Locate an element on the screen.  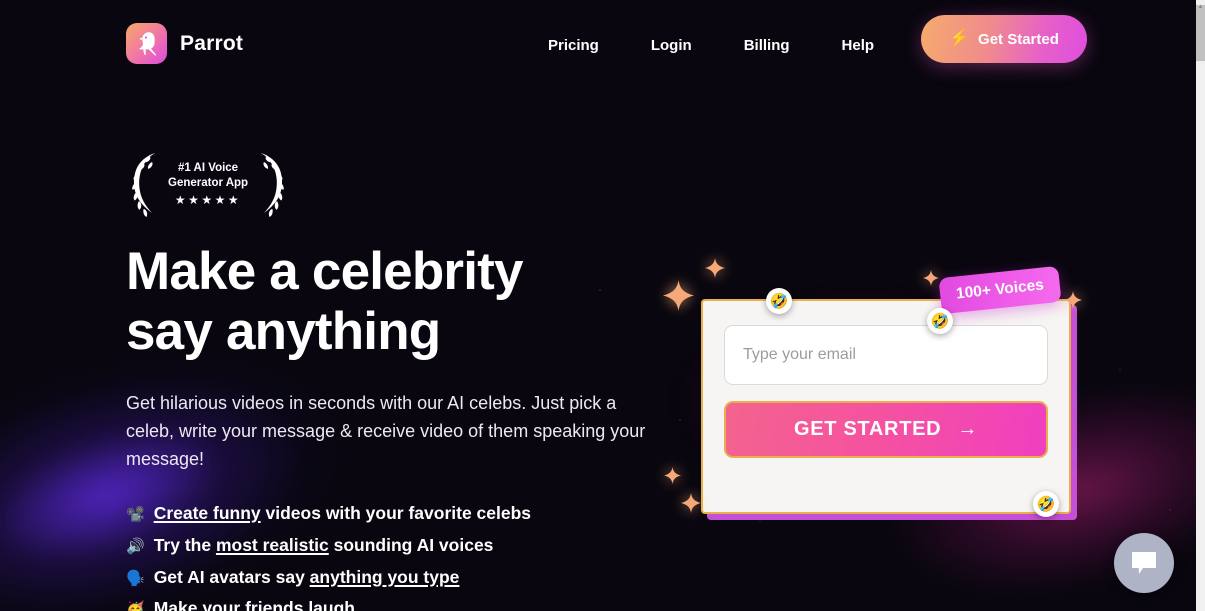
bullet-2-text: sounding AI voices is located at coordinates (411, 544).